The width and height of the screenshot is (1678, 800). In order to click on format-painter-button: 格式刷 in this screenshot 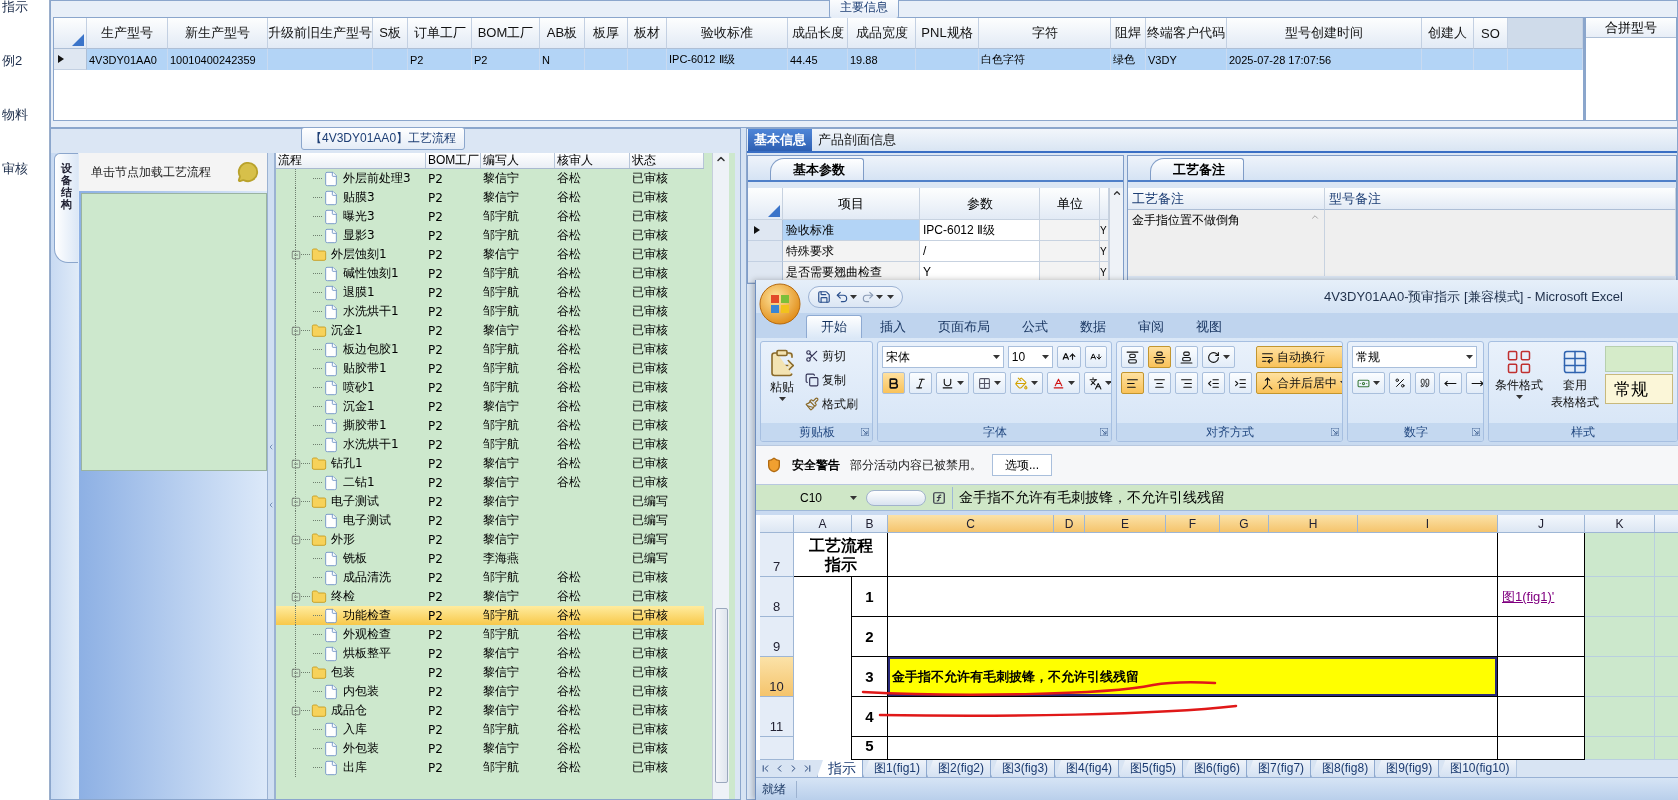, I will do `click(831, 404)`.